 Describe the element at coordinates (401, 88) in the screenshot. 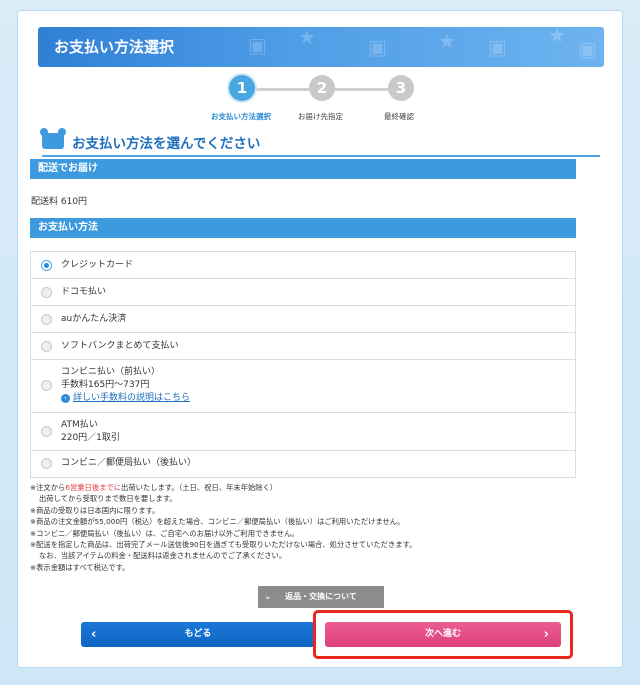

I see `step-3-circle: 3` at that location.